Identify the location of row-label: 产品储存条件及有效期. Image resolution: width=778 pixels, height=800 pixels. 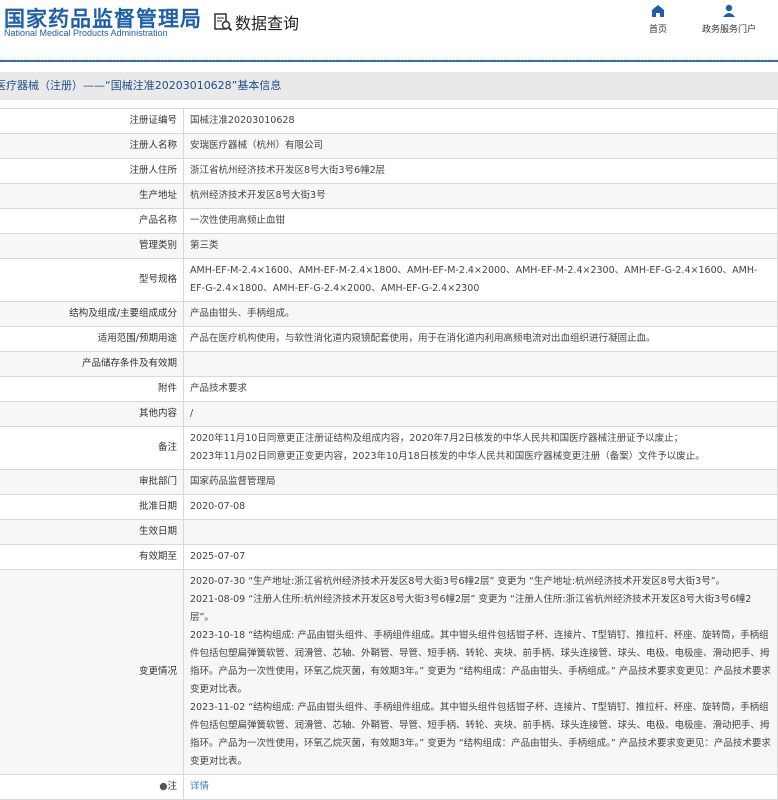
(92, 364).